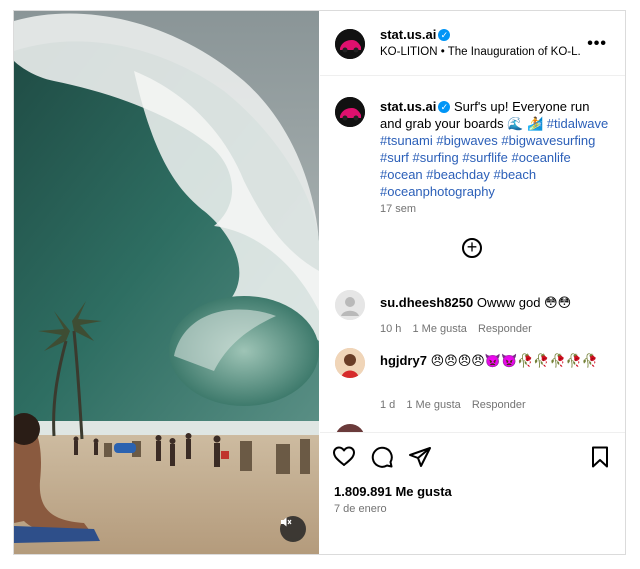  I want to click on comment-text: 😠😠😠😠👿👿🥀🥀🥀🥀🥀, so click(514, 360).